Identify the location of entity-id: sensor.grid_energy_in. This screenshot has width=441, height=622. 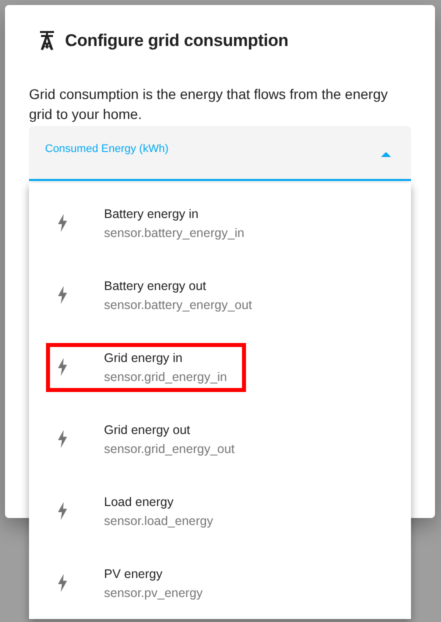
(165, 377).